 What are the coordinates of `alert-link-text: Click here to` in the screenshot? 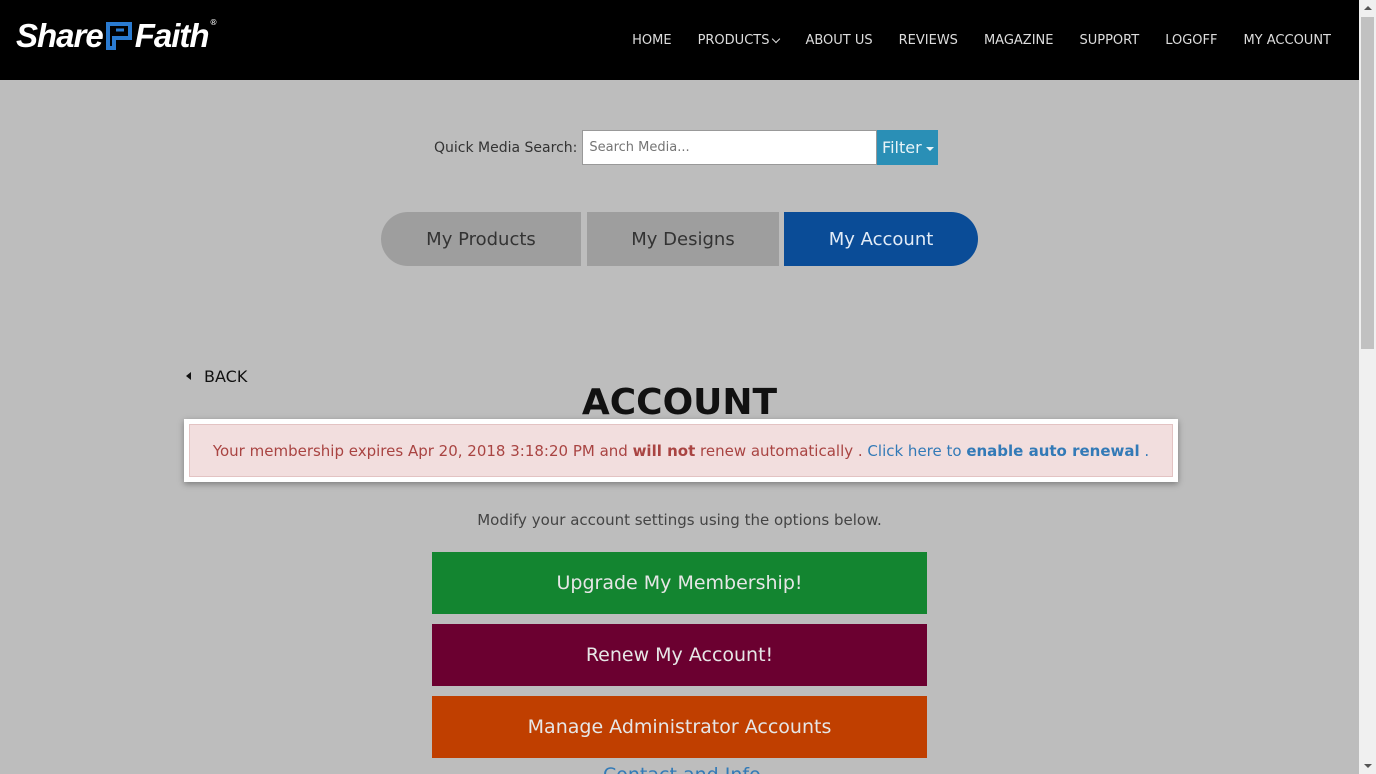 It's located at (917, 450).